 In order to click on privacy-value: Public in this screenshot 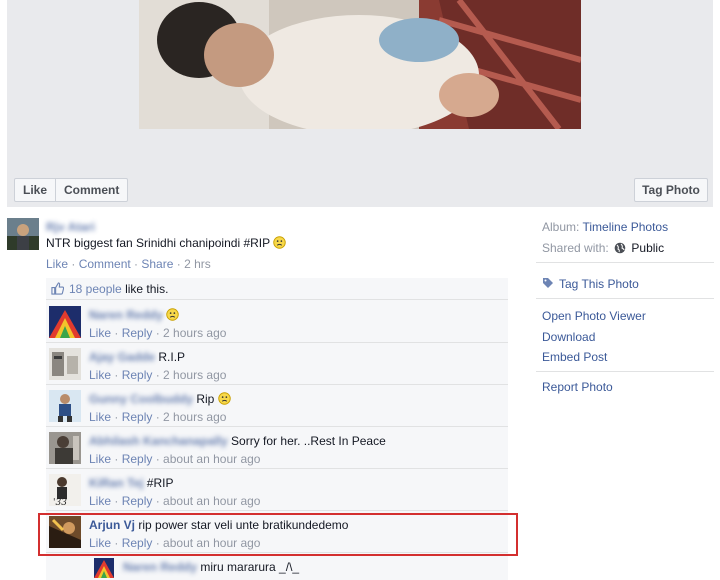, I will do `click(647, 248)`.